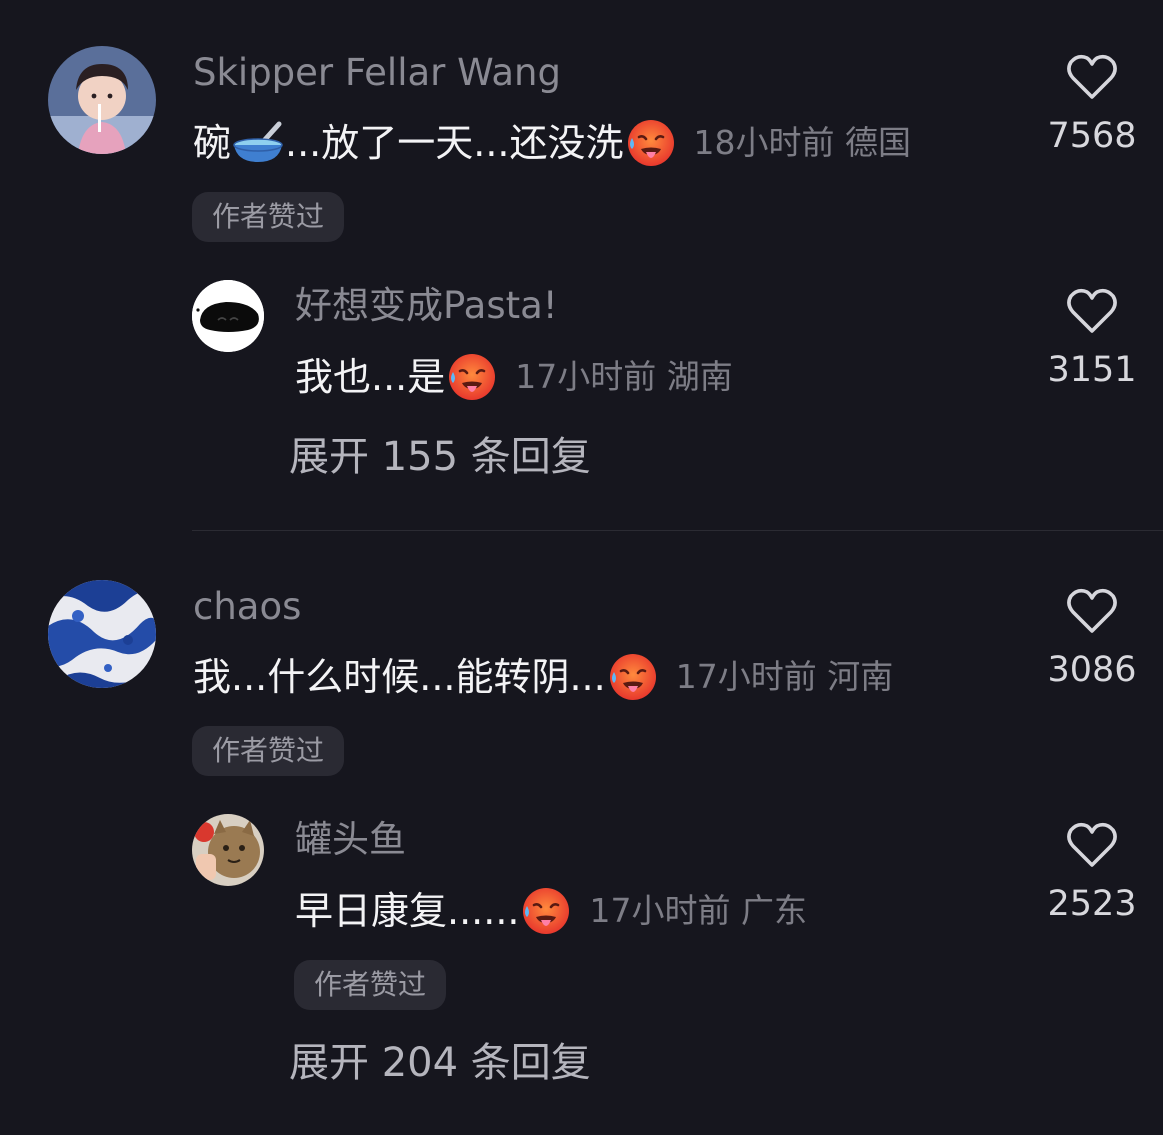 The image size is (1163, 1135). Describe the element at coordinates (1092, 904) in the screenshot. I see `like-count: 2523` at that location.